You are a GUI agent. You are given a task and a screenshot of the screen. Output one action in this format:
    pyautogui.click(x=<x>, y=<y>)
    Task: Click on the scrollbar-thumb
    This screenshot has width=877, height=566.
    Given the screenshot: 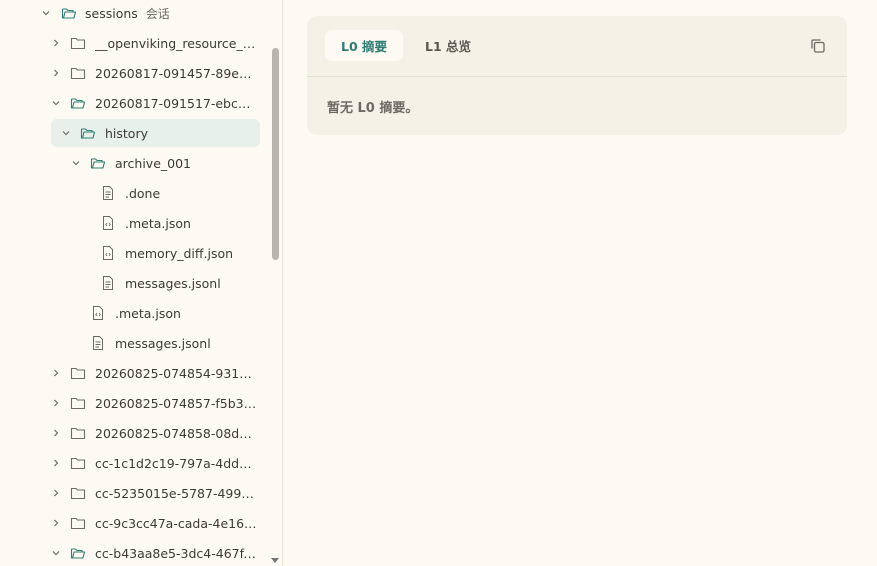 What is the action you would take?
    pyautogui.click(x=275, y=154)
    